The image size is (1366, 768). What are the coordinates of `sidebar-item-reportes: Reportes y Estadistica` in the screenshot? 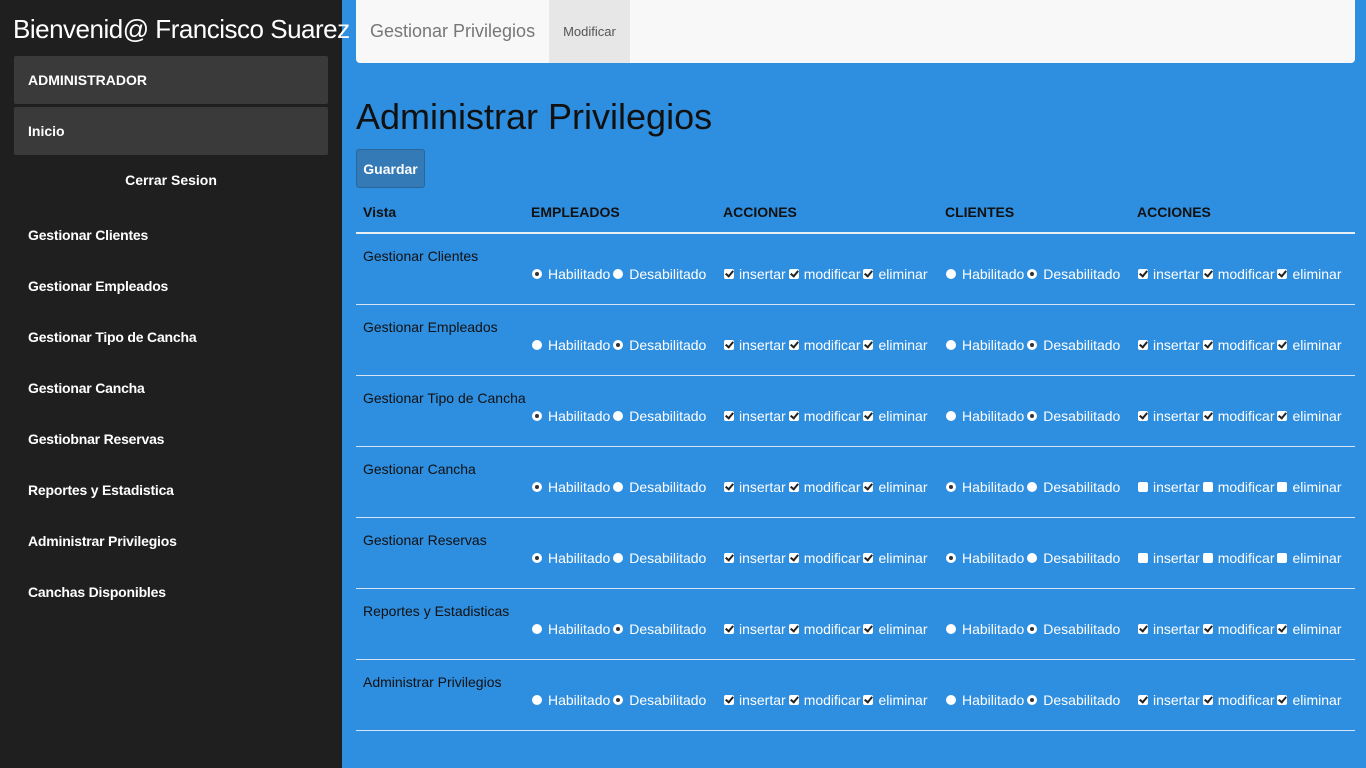 It's located at (112, 504).